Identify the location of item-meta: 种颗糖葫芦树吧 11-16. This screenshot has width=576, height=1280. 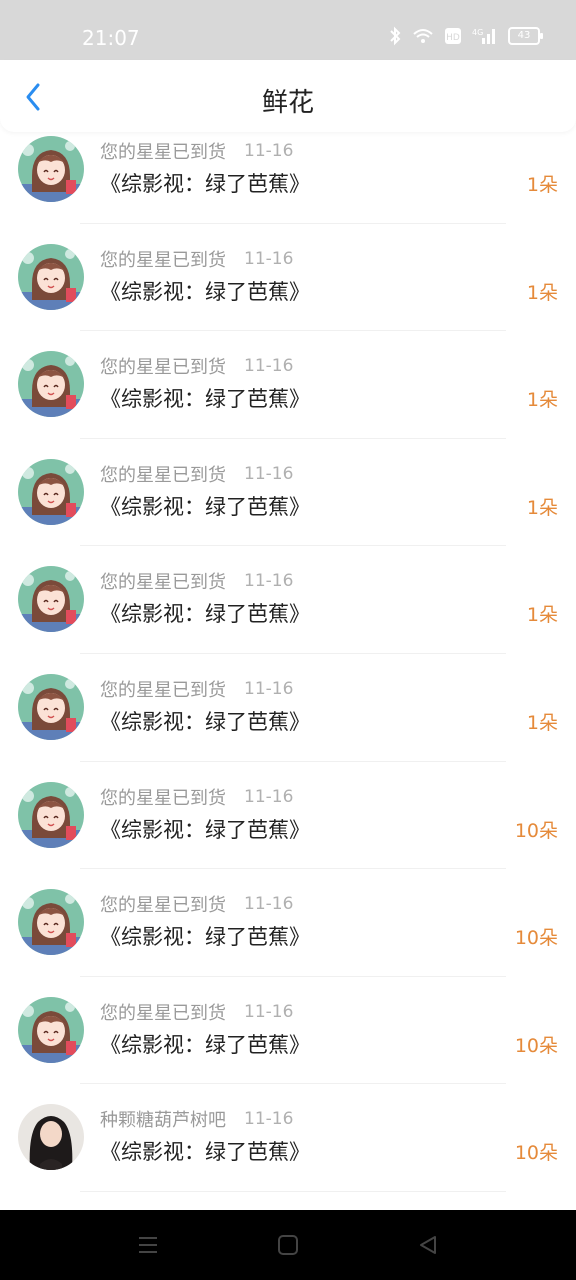
(196, 1119).